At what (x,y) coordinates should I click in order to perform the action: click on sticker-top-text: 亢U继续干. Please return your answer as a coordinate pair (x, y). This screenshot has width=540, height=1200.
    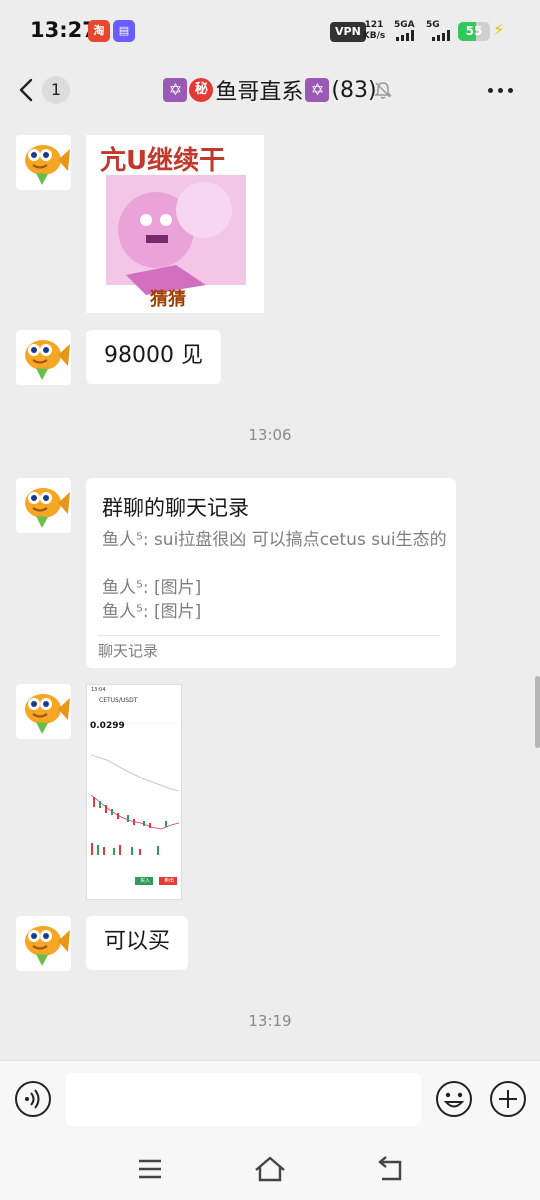
    Looking at the image, I should click on (163, 161).